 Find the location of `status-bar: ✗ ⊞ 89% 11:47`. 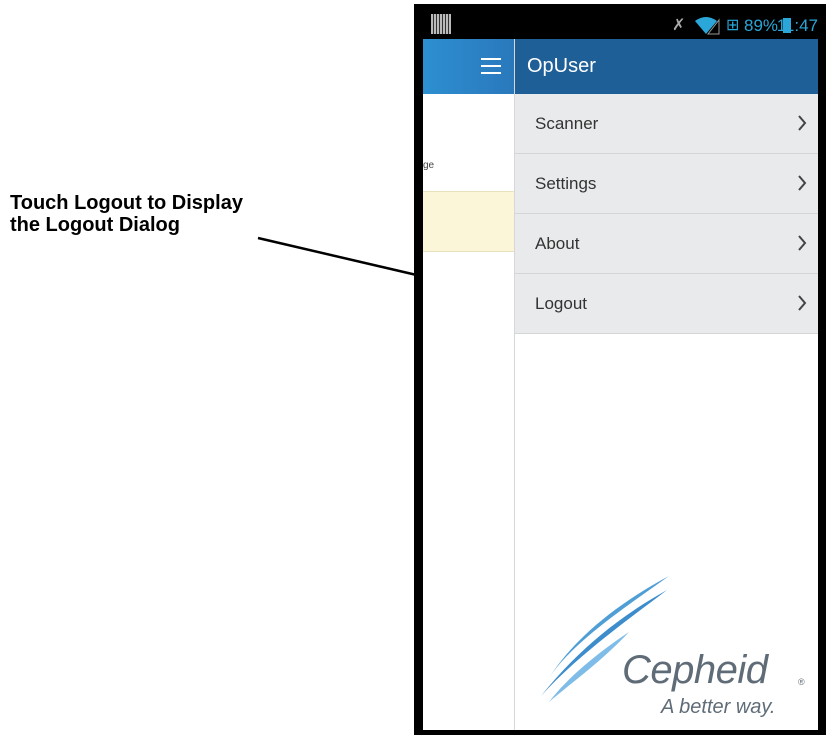

status-bar: ✗ ⊞ 89% 11:47 is located at coordinates (620, 25).